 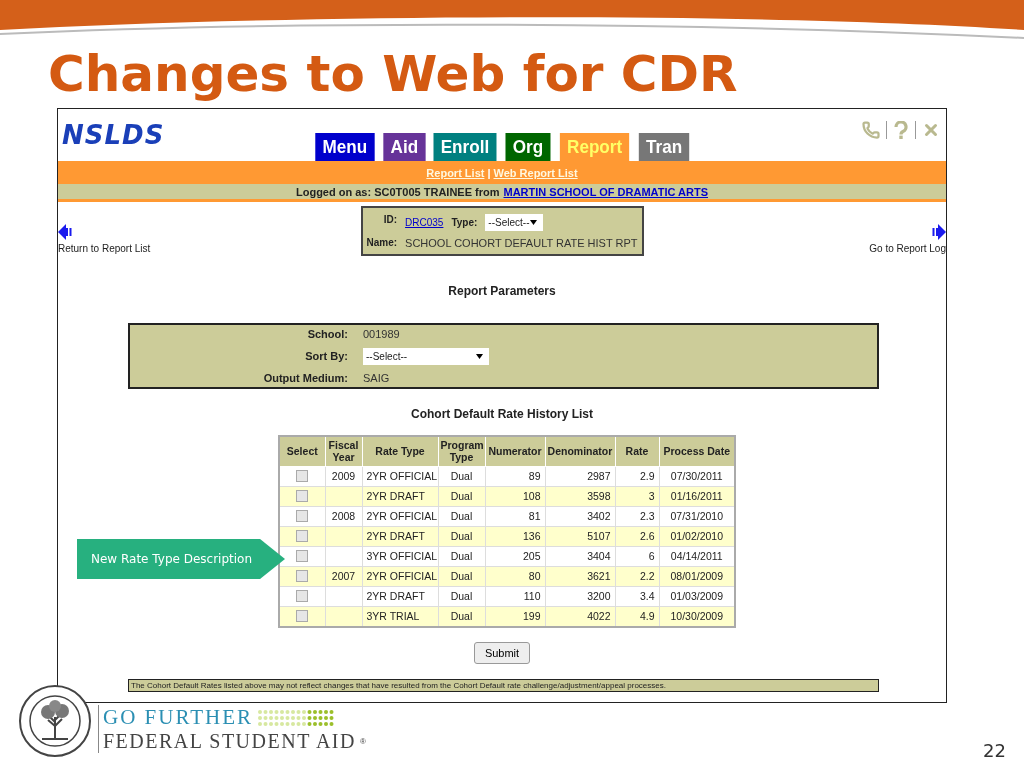 What do you see at coordinates (931, 130) in the screenshot?
I see `close-icon` at bounding box center [931, 130].